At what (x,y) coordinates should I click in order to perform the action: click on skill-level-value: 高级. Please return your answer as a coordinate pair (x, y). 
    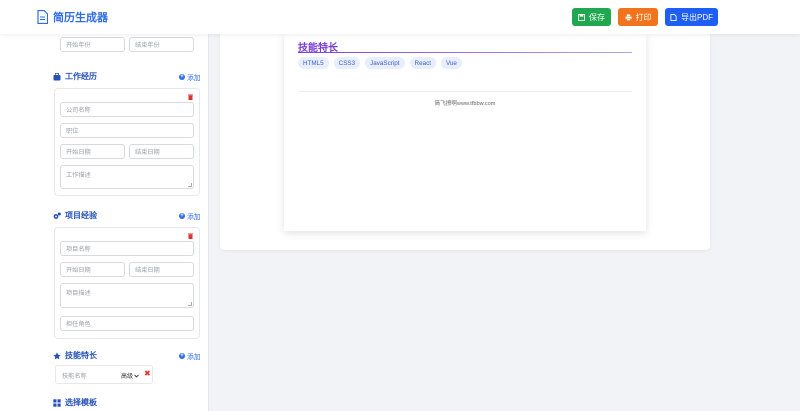
    Looking at the image, I should click on (127, 377).